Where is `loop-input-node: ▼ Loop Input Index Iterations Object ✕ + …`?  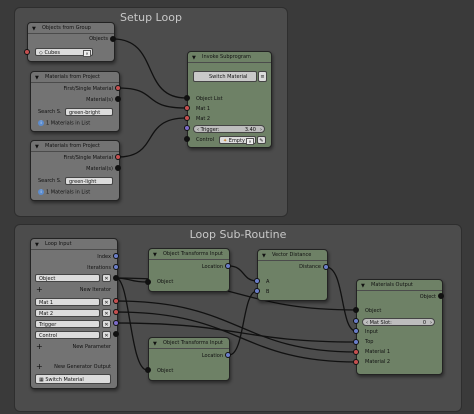 loop-input-node: ▼ Loop Input Index Iterations Object ✕ + … is located at coordinates (74, 313).